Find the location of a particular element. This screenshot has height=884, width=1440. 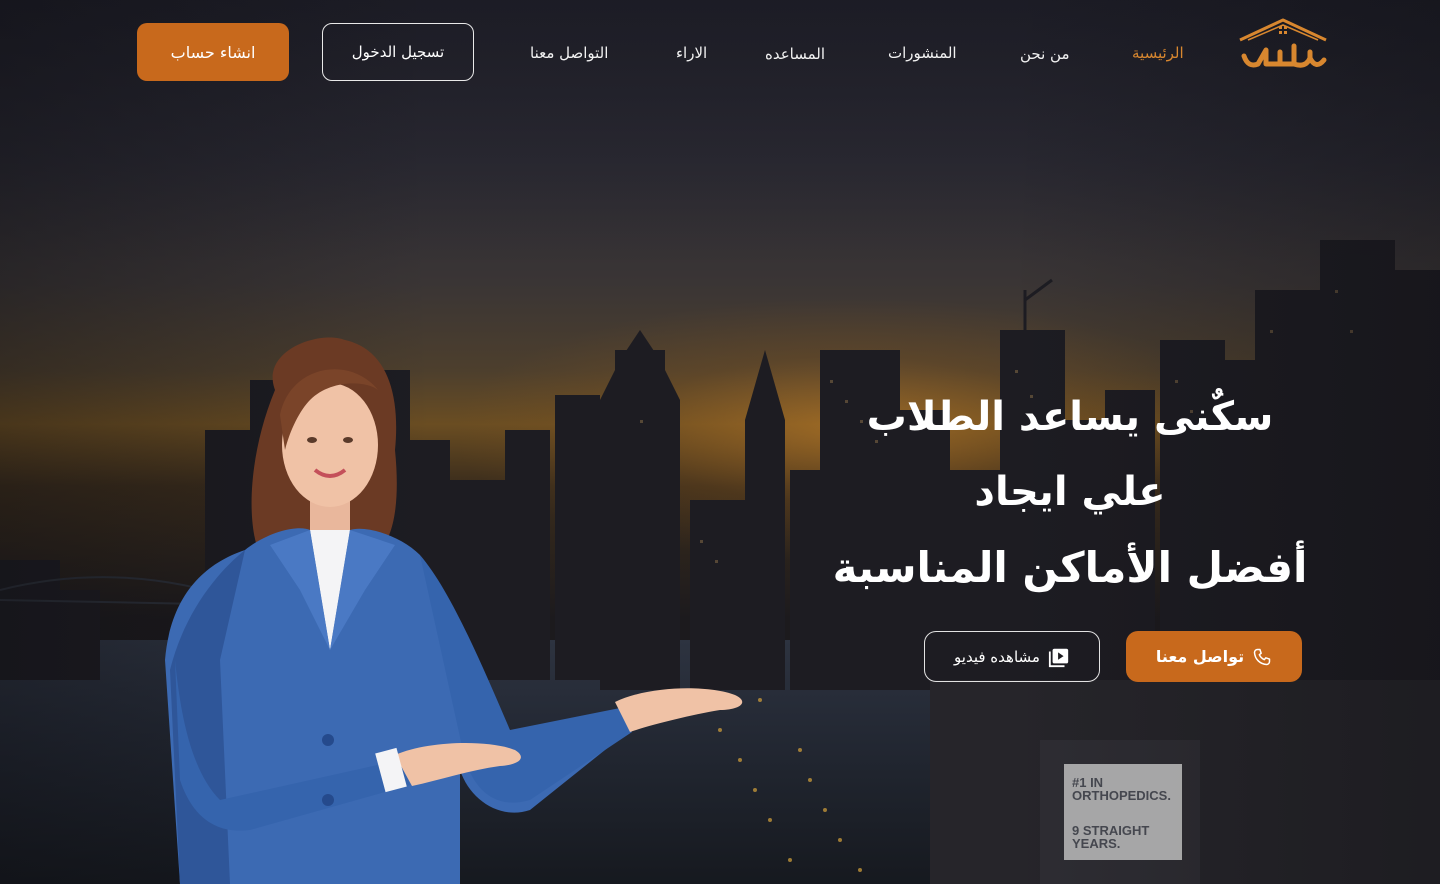

watch-video-button: مشاهده فيديو is located at coordinates (1012, 656).